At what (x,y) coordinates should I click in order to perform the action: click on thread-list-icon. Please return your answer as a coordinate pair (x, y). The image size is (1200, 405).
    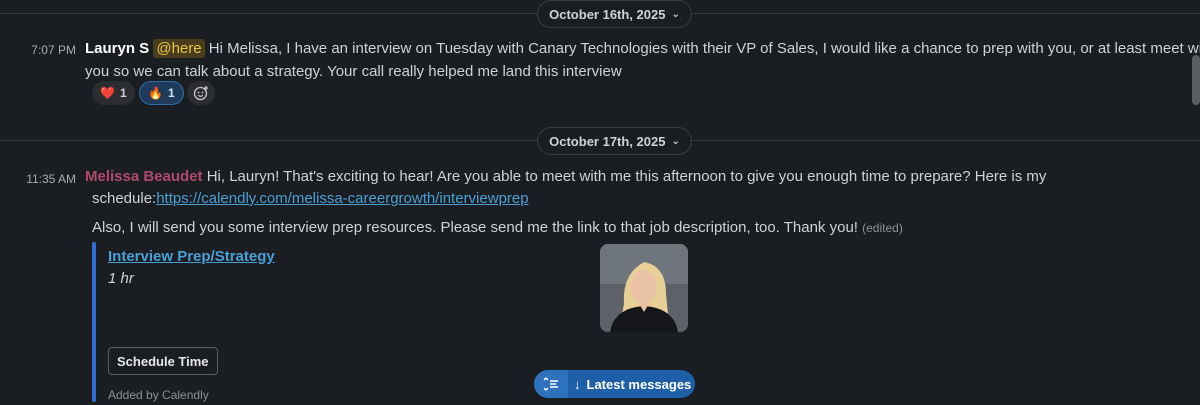
    Looking at the image, I should click on (551, 384).